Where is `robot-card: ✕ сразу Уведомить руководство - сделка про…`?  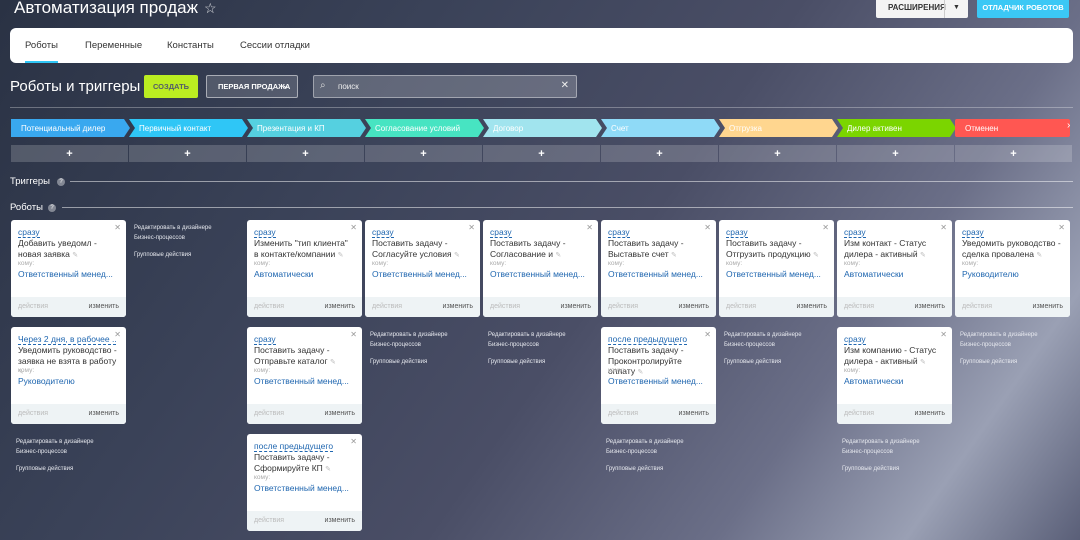
robot-card: ✕ сразу Уведомить руководство - сделка про… is located at coordinates (1012, 268).